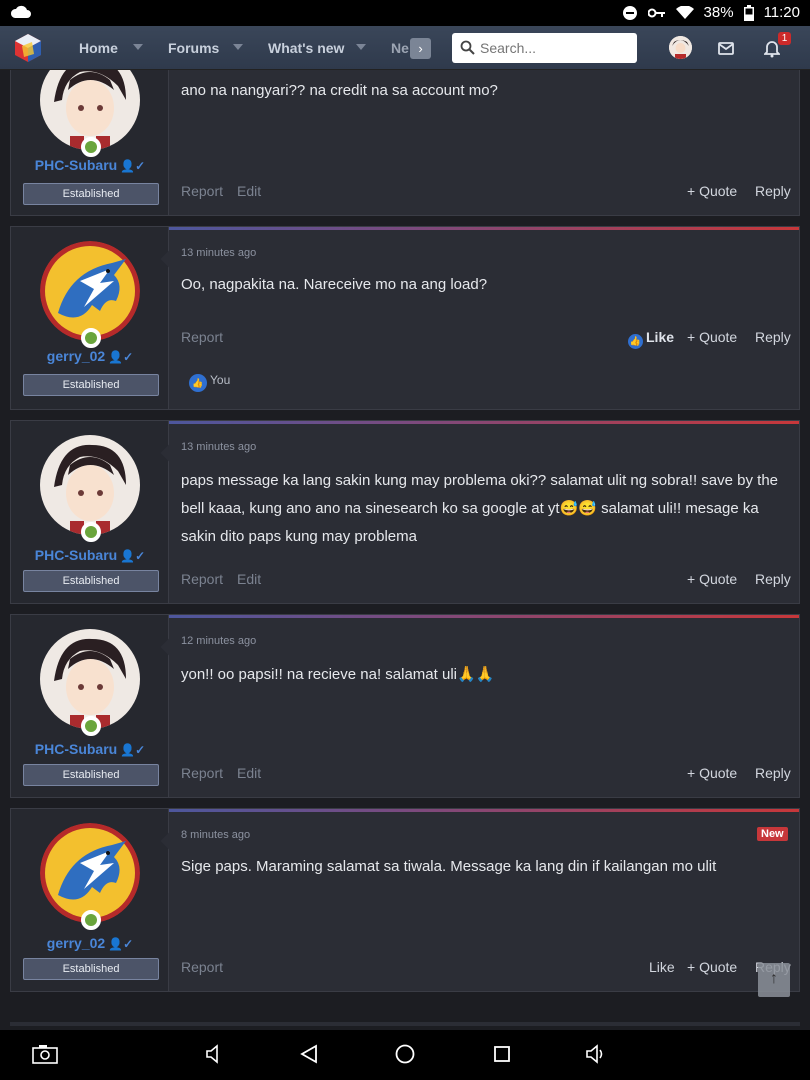 The image size is (810, 1080). What do you see at coordinates (215, 835) in the screenshot?
I see `post-timestamp: 8 minutes ago` at bounding box center [215, 835].